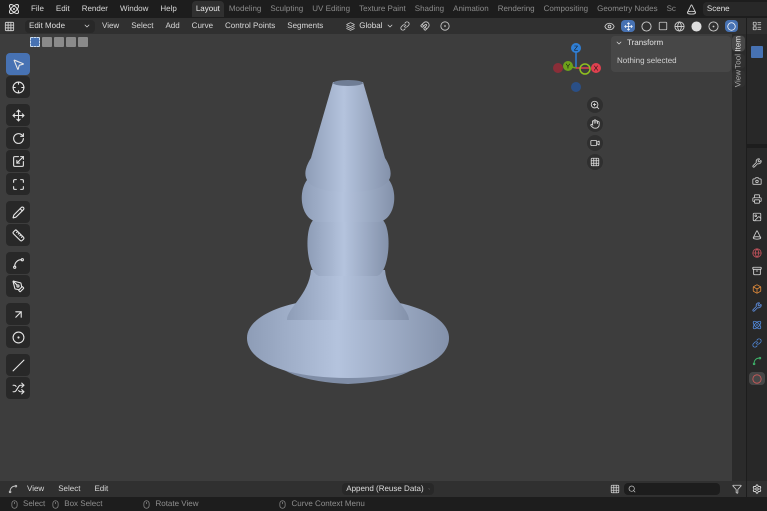 This screenshot has width=767, height=511. Describe the element at coordinates (245, 9) in the screenshot. I see `workspace-tab: Modeling` at that location.